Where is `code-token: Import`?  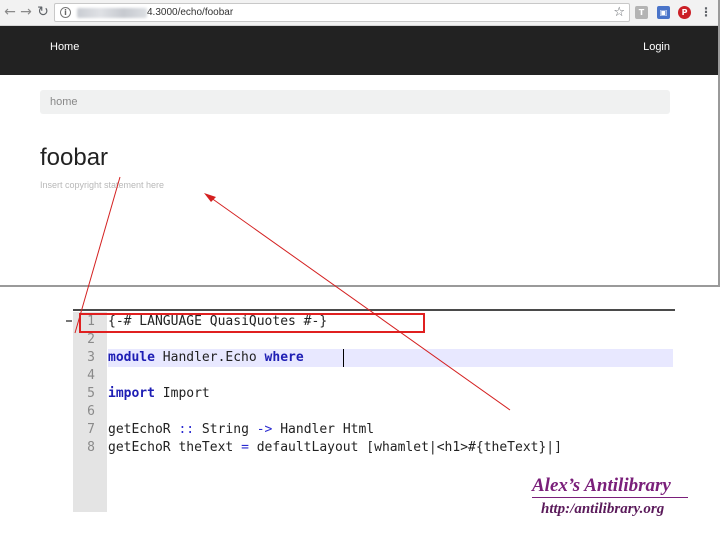 code-token: Import is located at coordinates (182, 393).